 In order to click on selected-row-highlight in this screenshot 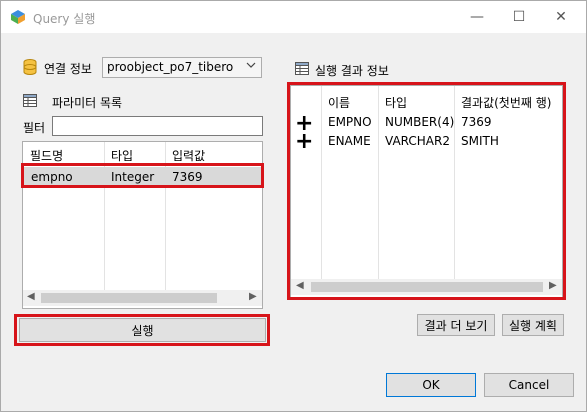, I will do `click(142, 175)`.